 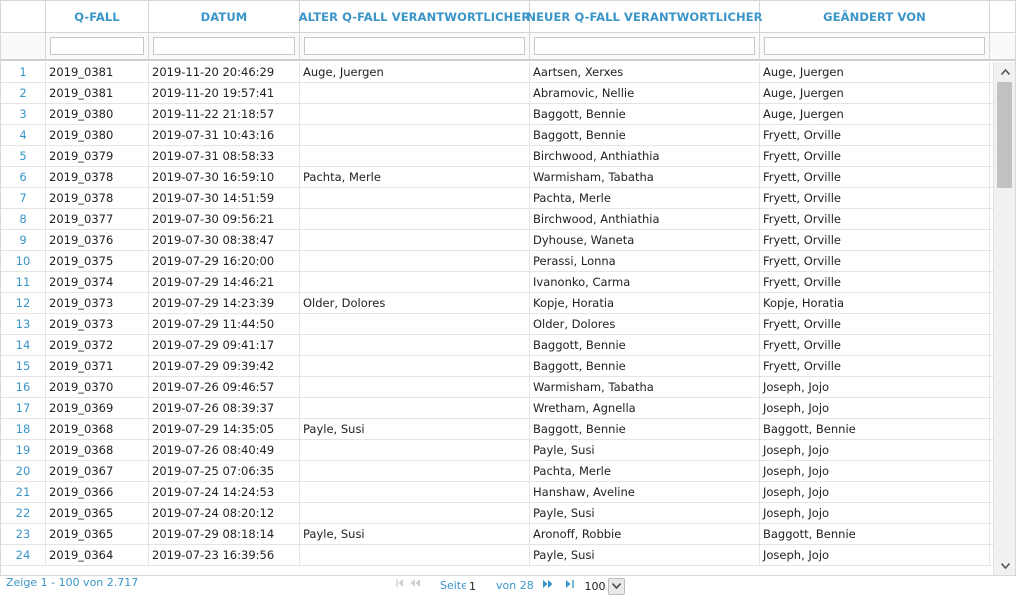 I want to click on page-of-label: von 28, so click(x=515, y=585).